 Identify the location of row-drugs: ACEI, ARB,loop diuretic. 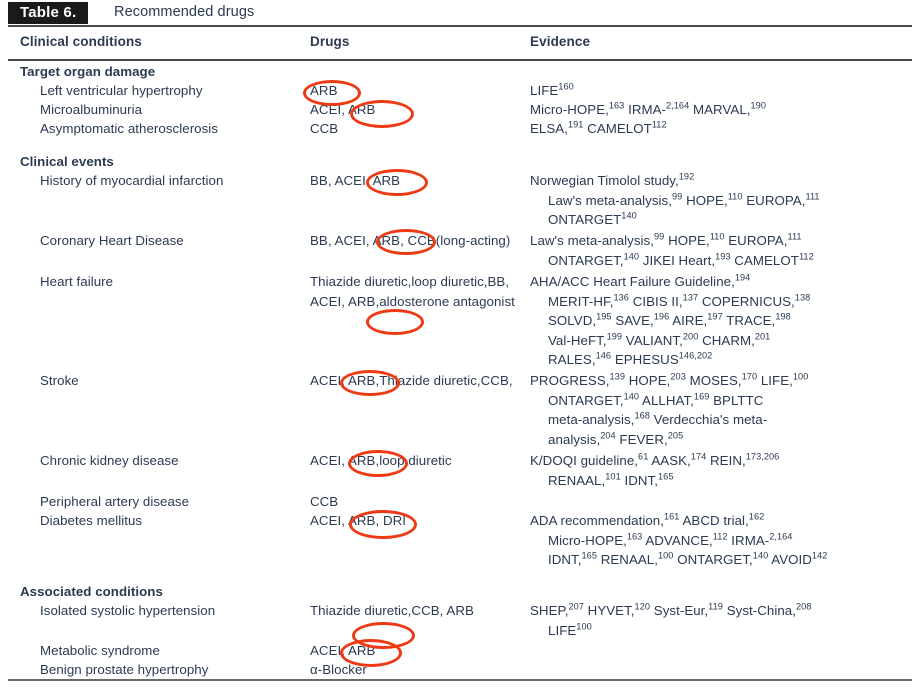
(381, 460).